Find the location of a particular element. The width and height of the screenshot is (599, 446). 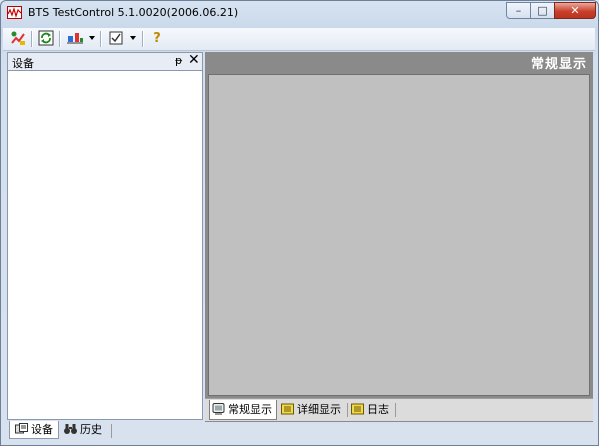

app-logo-icon is located at coordinates (14, 12).